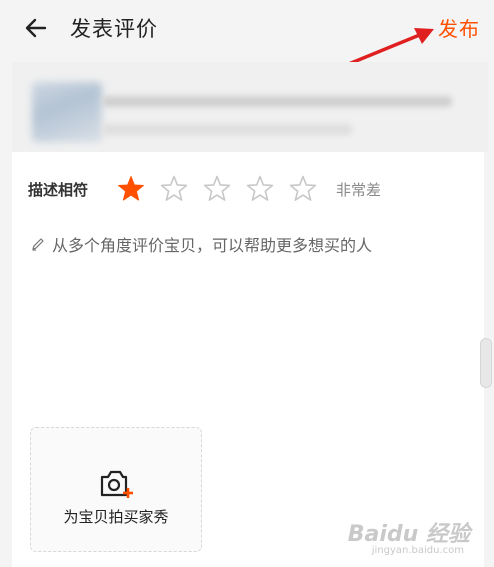 Image resolution: width=494 pixels, height=567 pixels. What do you see at coordinates (58, 190) in the screenshot?
I see `rating-label: 描述相符` at bounding box center [58, 190].